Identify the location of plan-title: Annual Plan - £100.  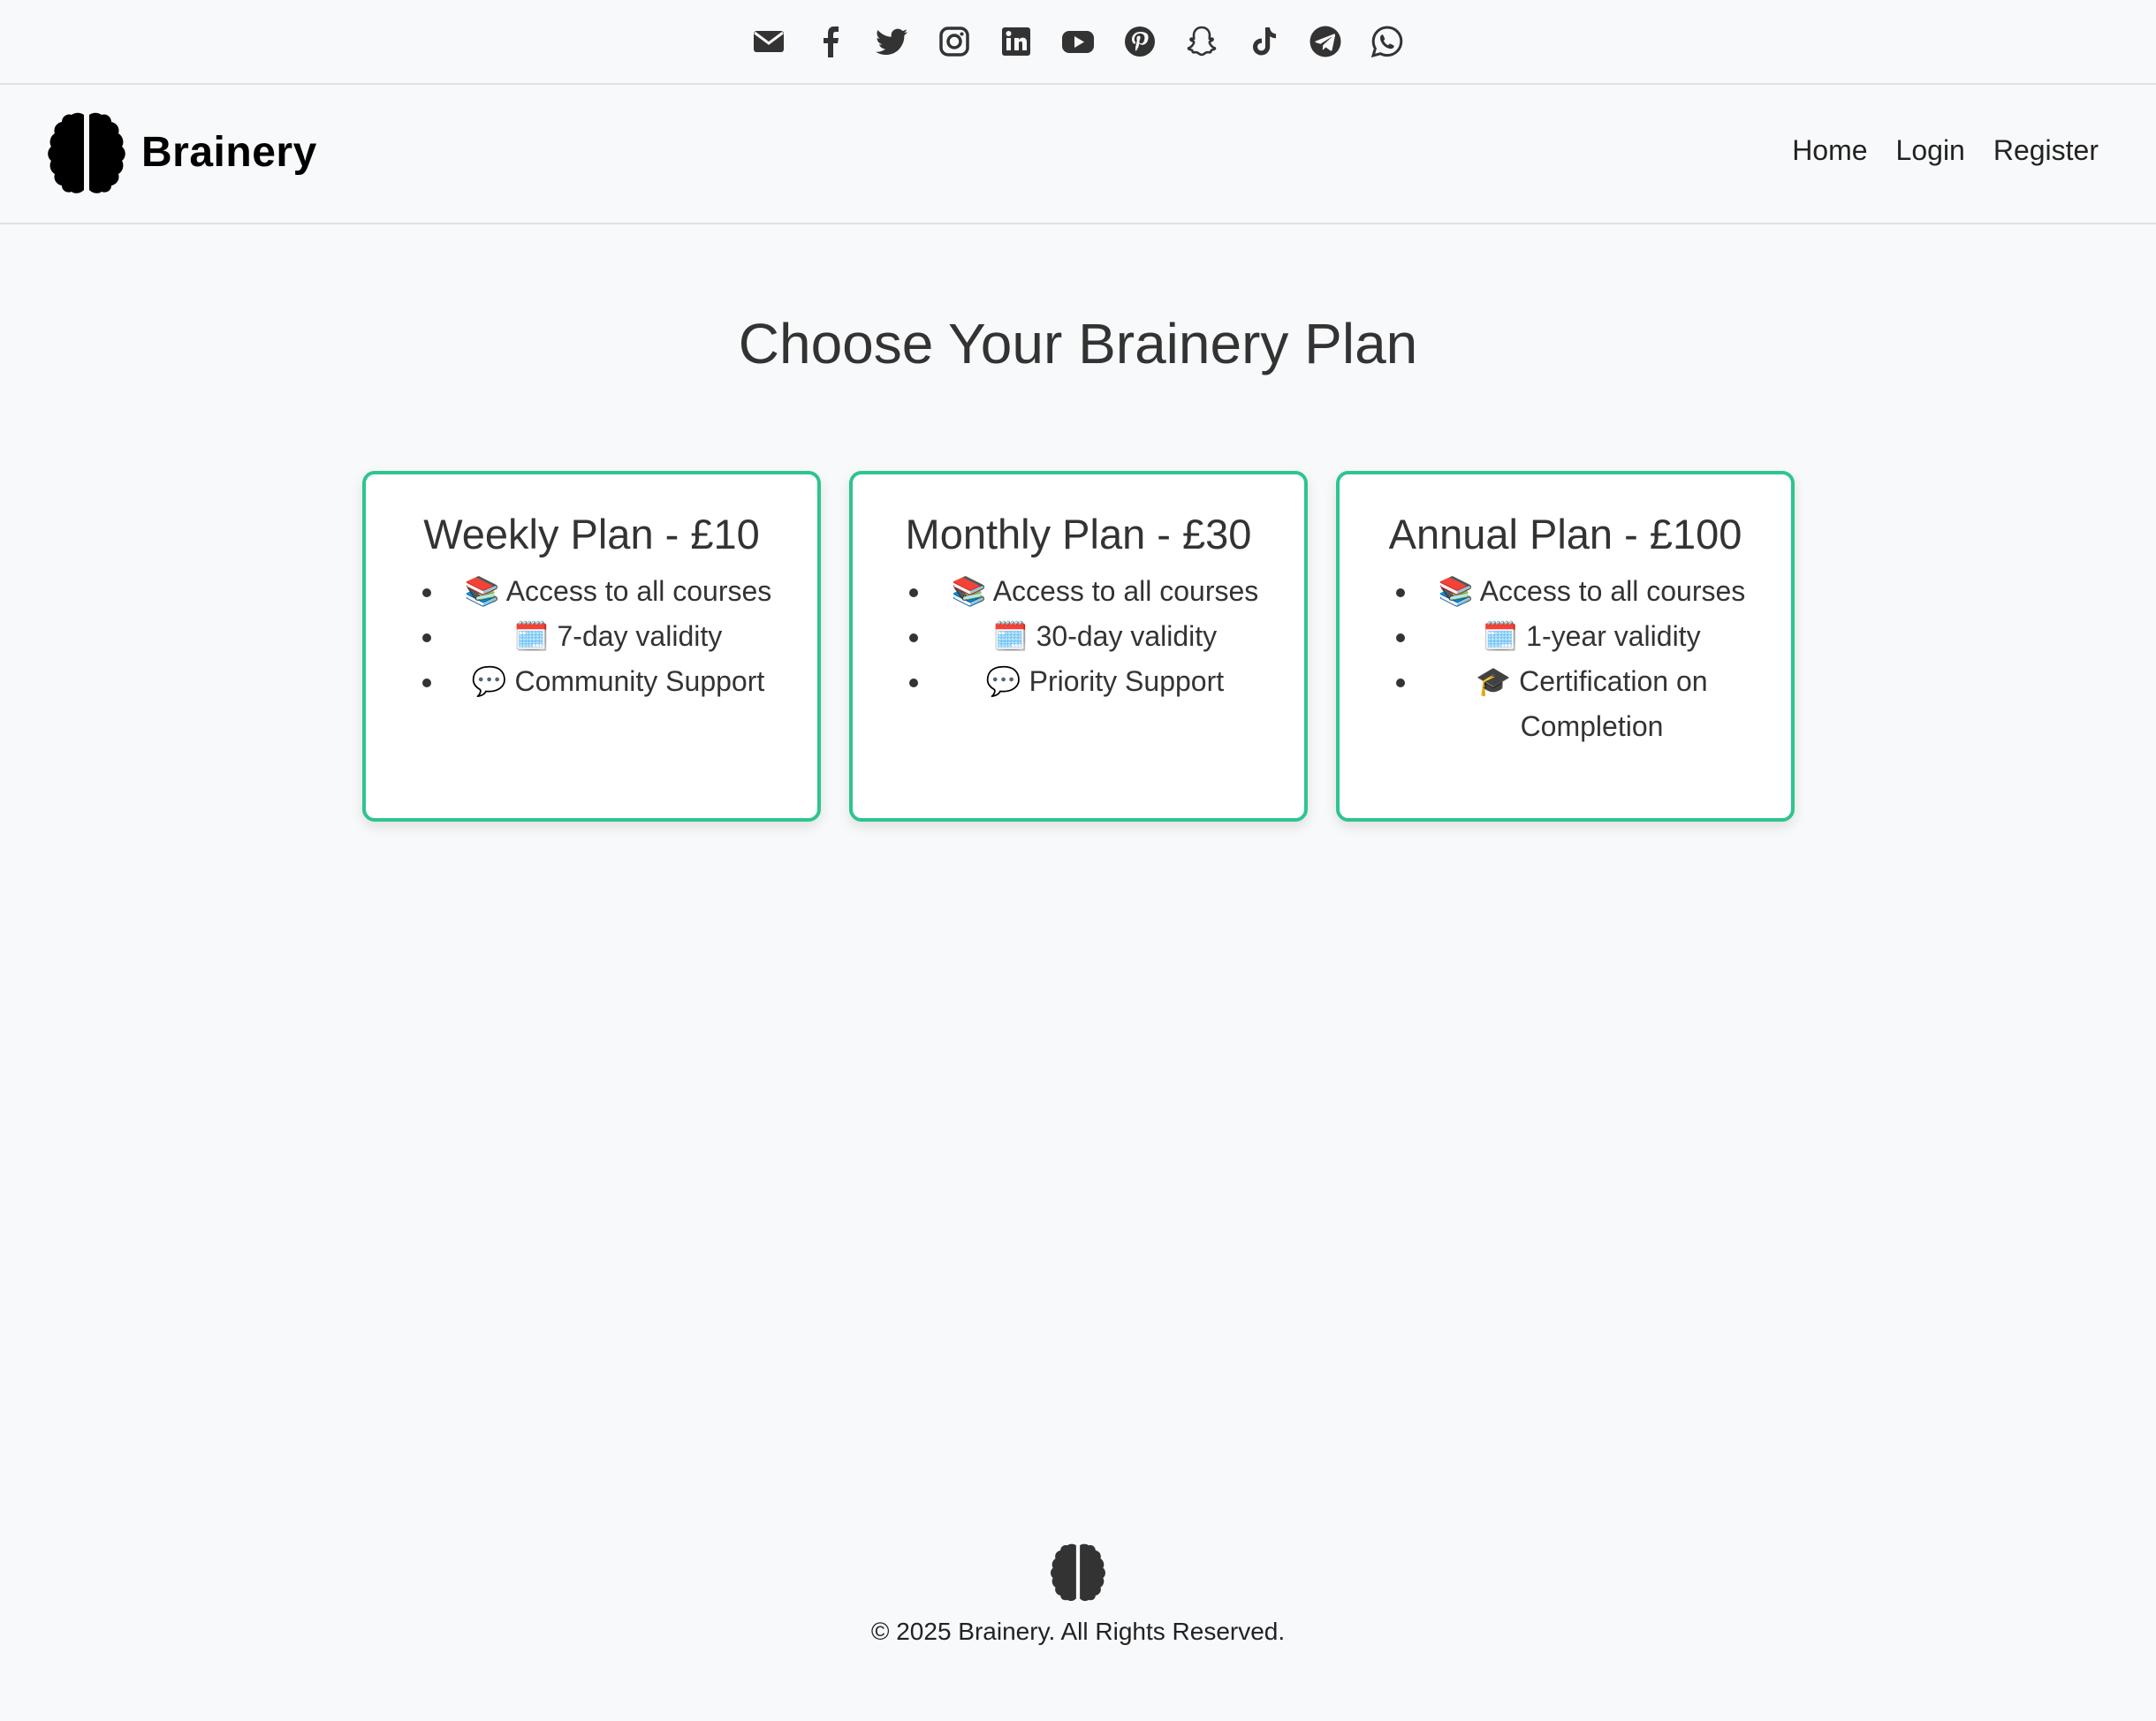
(1565, 534).